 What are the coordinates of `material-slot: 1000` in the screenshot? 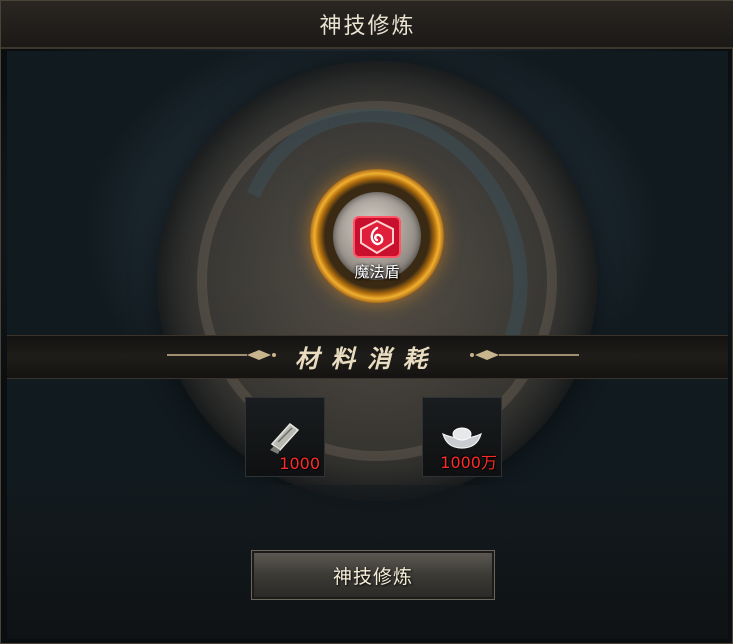 It's located at (285, 437).